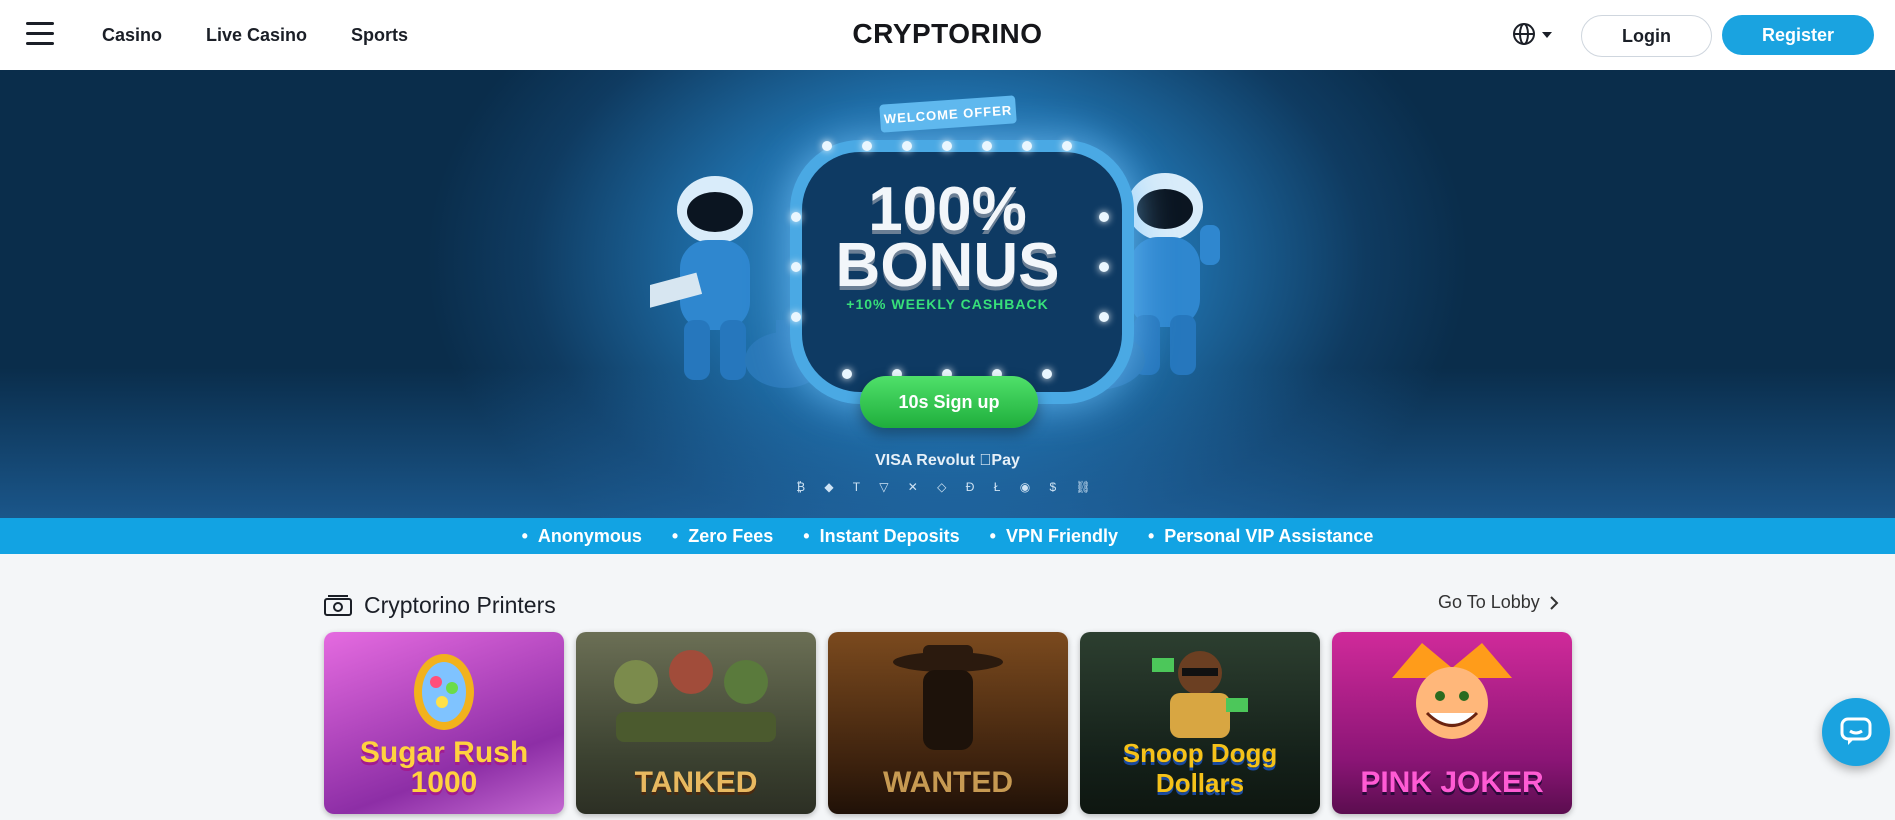 Image resolution: width=1895 pixels, height=820 pixels. What do you see at coordinates (947, 209) in the screenshot?
I see `bonus-percent: 100%` at bounding box center [947, 209].